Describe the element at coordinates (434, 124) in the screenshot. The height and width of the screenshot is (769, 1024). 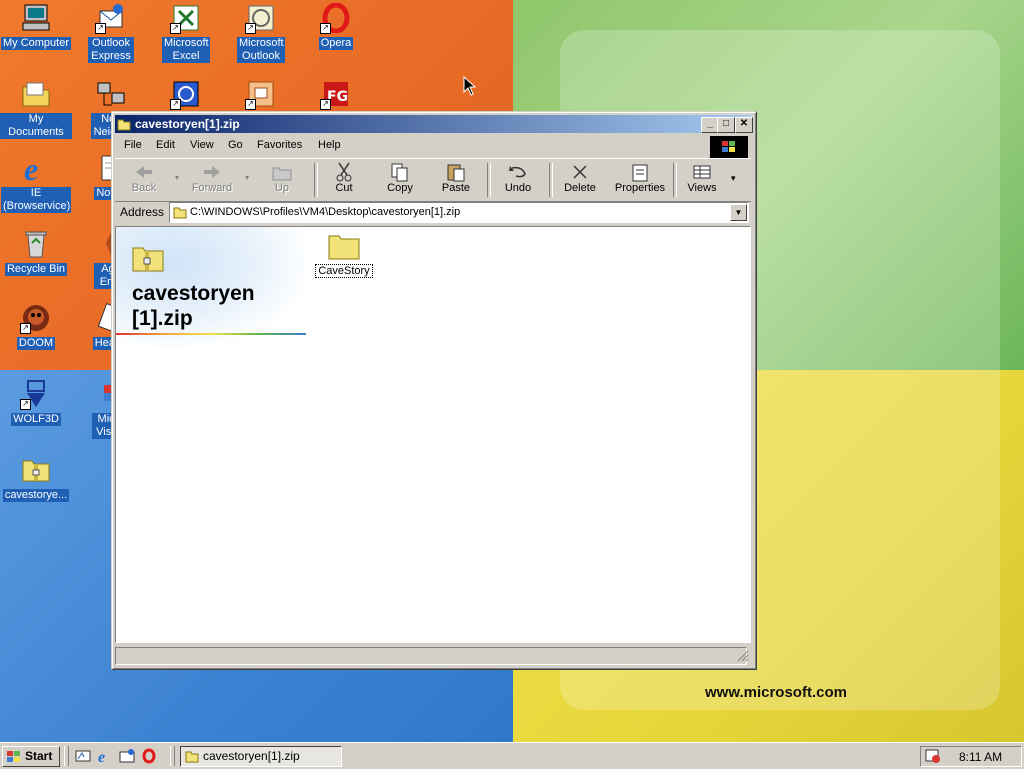
I see `title-bar: cavestoryen[1].zip _ □ ✕` at that location.